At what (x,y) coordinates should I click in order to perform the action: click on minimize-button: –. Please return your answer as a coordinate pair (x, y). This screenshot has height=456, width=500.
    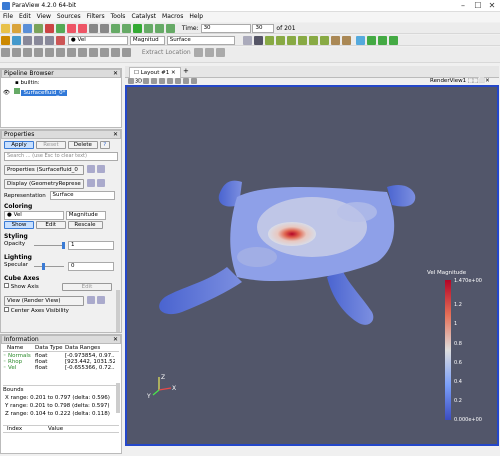
    Looking at the image, I should click on (463, 6).